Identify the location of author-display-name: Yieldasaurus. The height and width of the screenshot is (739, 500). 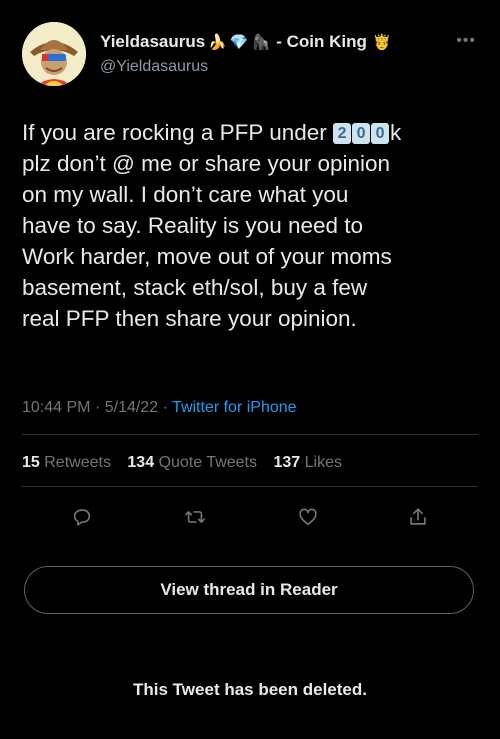
(152, 42).